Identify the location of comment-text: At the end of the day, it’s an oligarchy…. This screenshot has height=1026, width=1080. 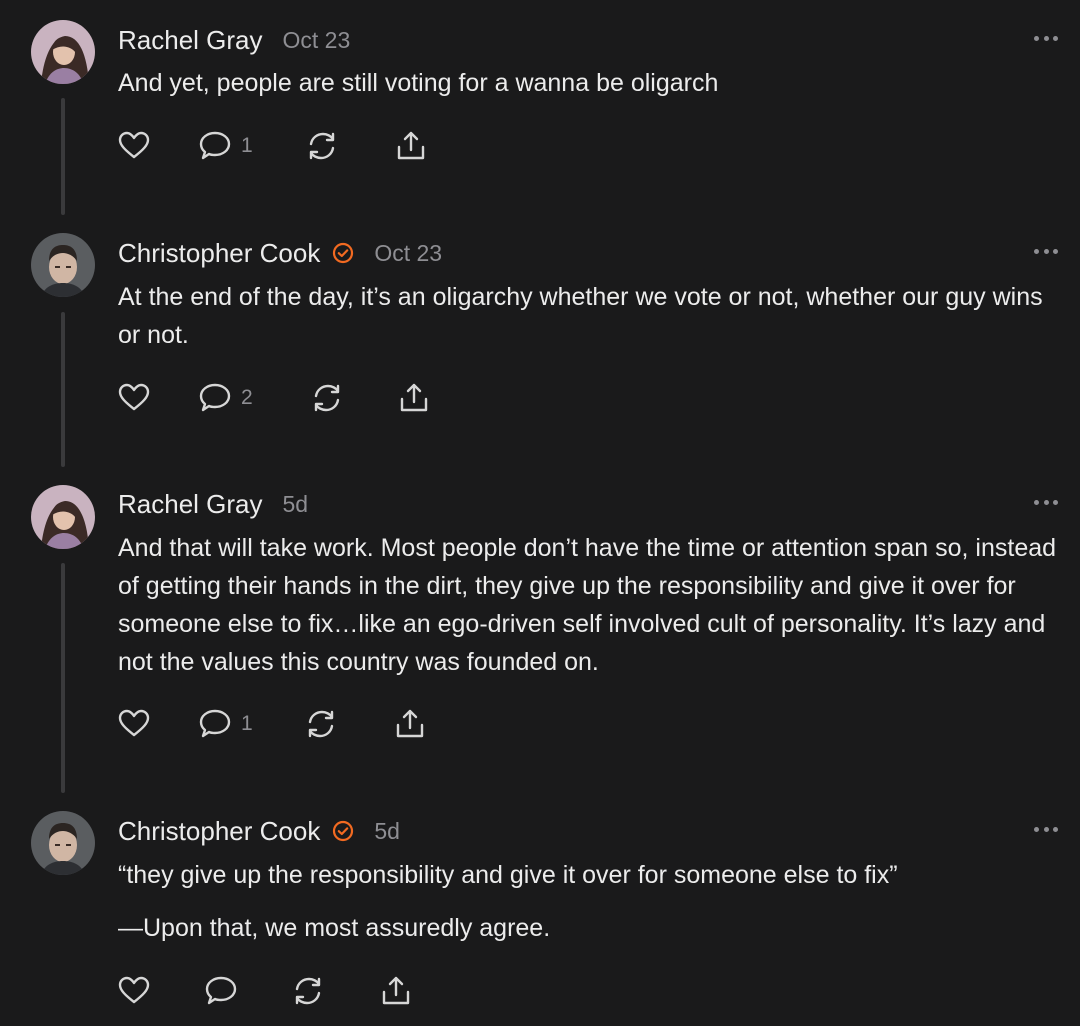
(580, 316).